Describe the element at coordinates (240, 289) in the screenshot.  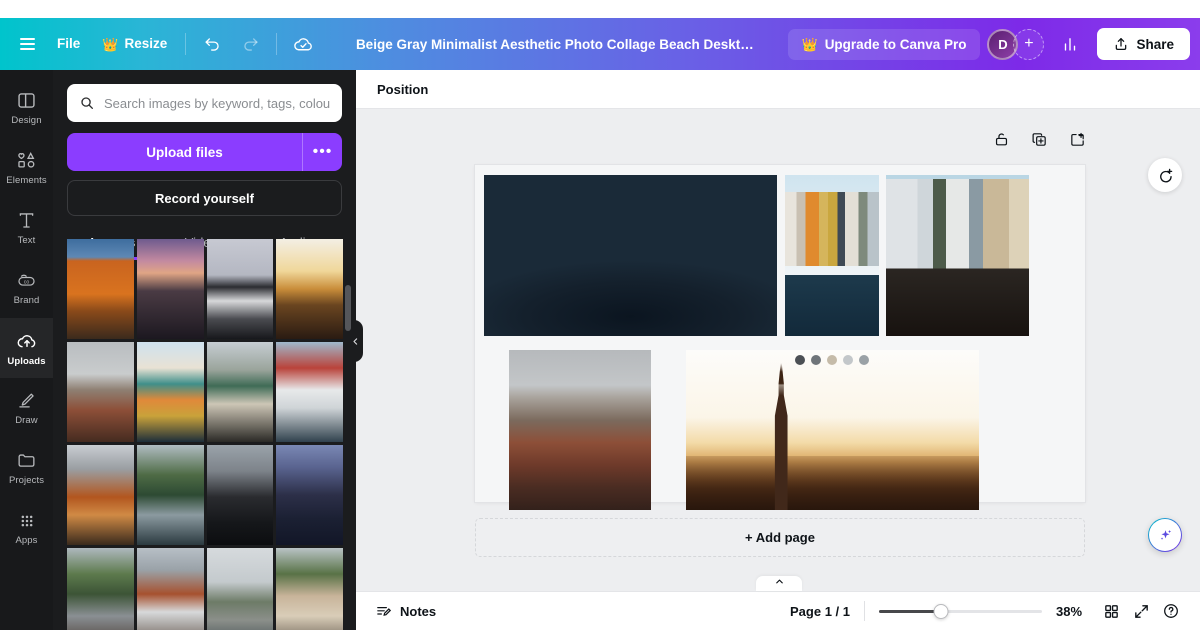
I see `upload-thumbnail-spire-grey-building` at that location.